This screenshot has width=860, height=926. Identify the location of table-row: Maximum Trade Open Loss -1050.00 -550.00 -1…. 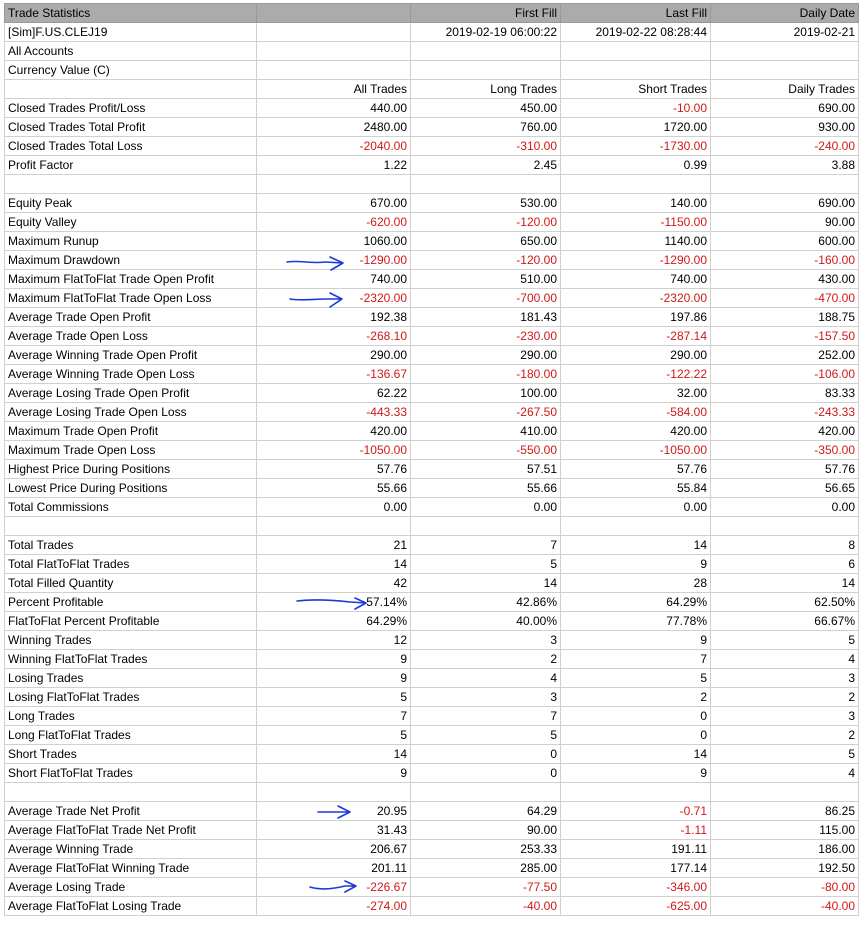
(431, 450).